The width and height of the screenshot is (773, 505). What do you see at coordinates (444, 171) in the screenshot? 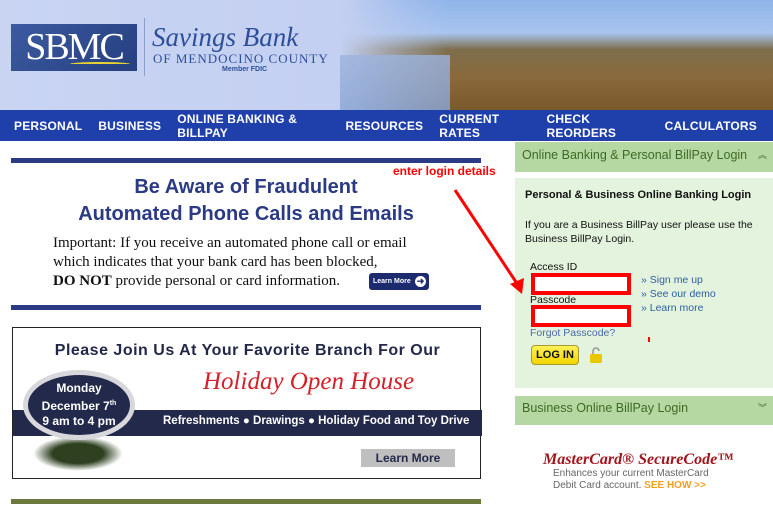
I see `annotation-text: enter login details` at bounding box center [444, 171].